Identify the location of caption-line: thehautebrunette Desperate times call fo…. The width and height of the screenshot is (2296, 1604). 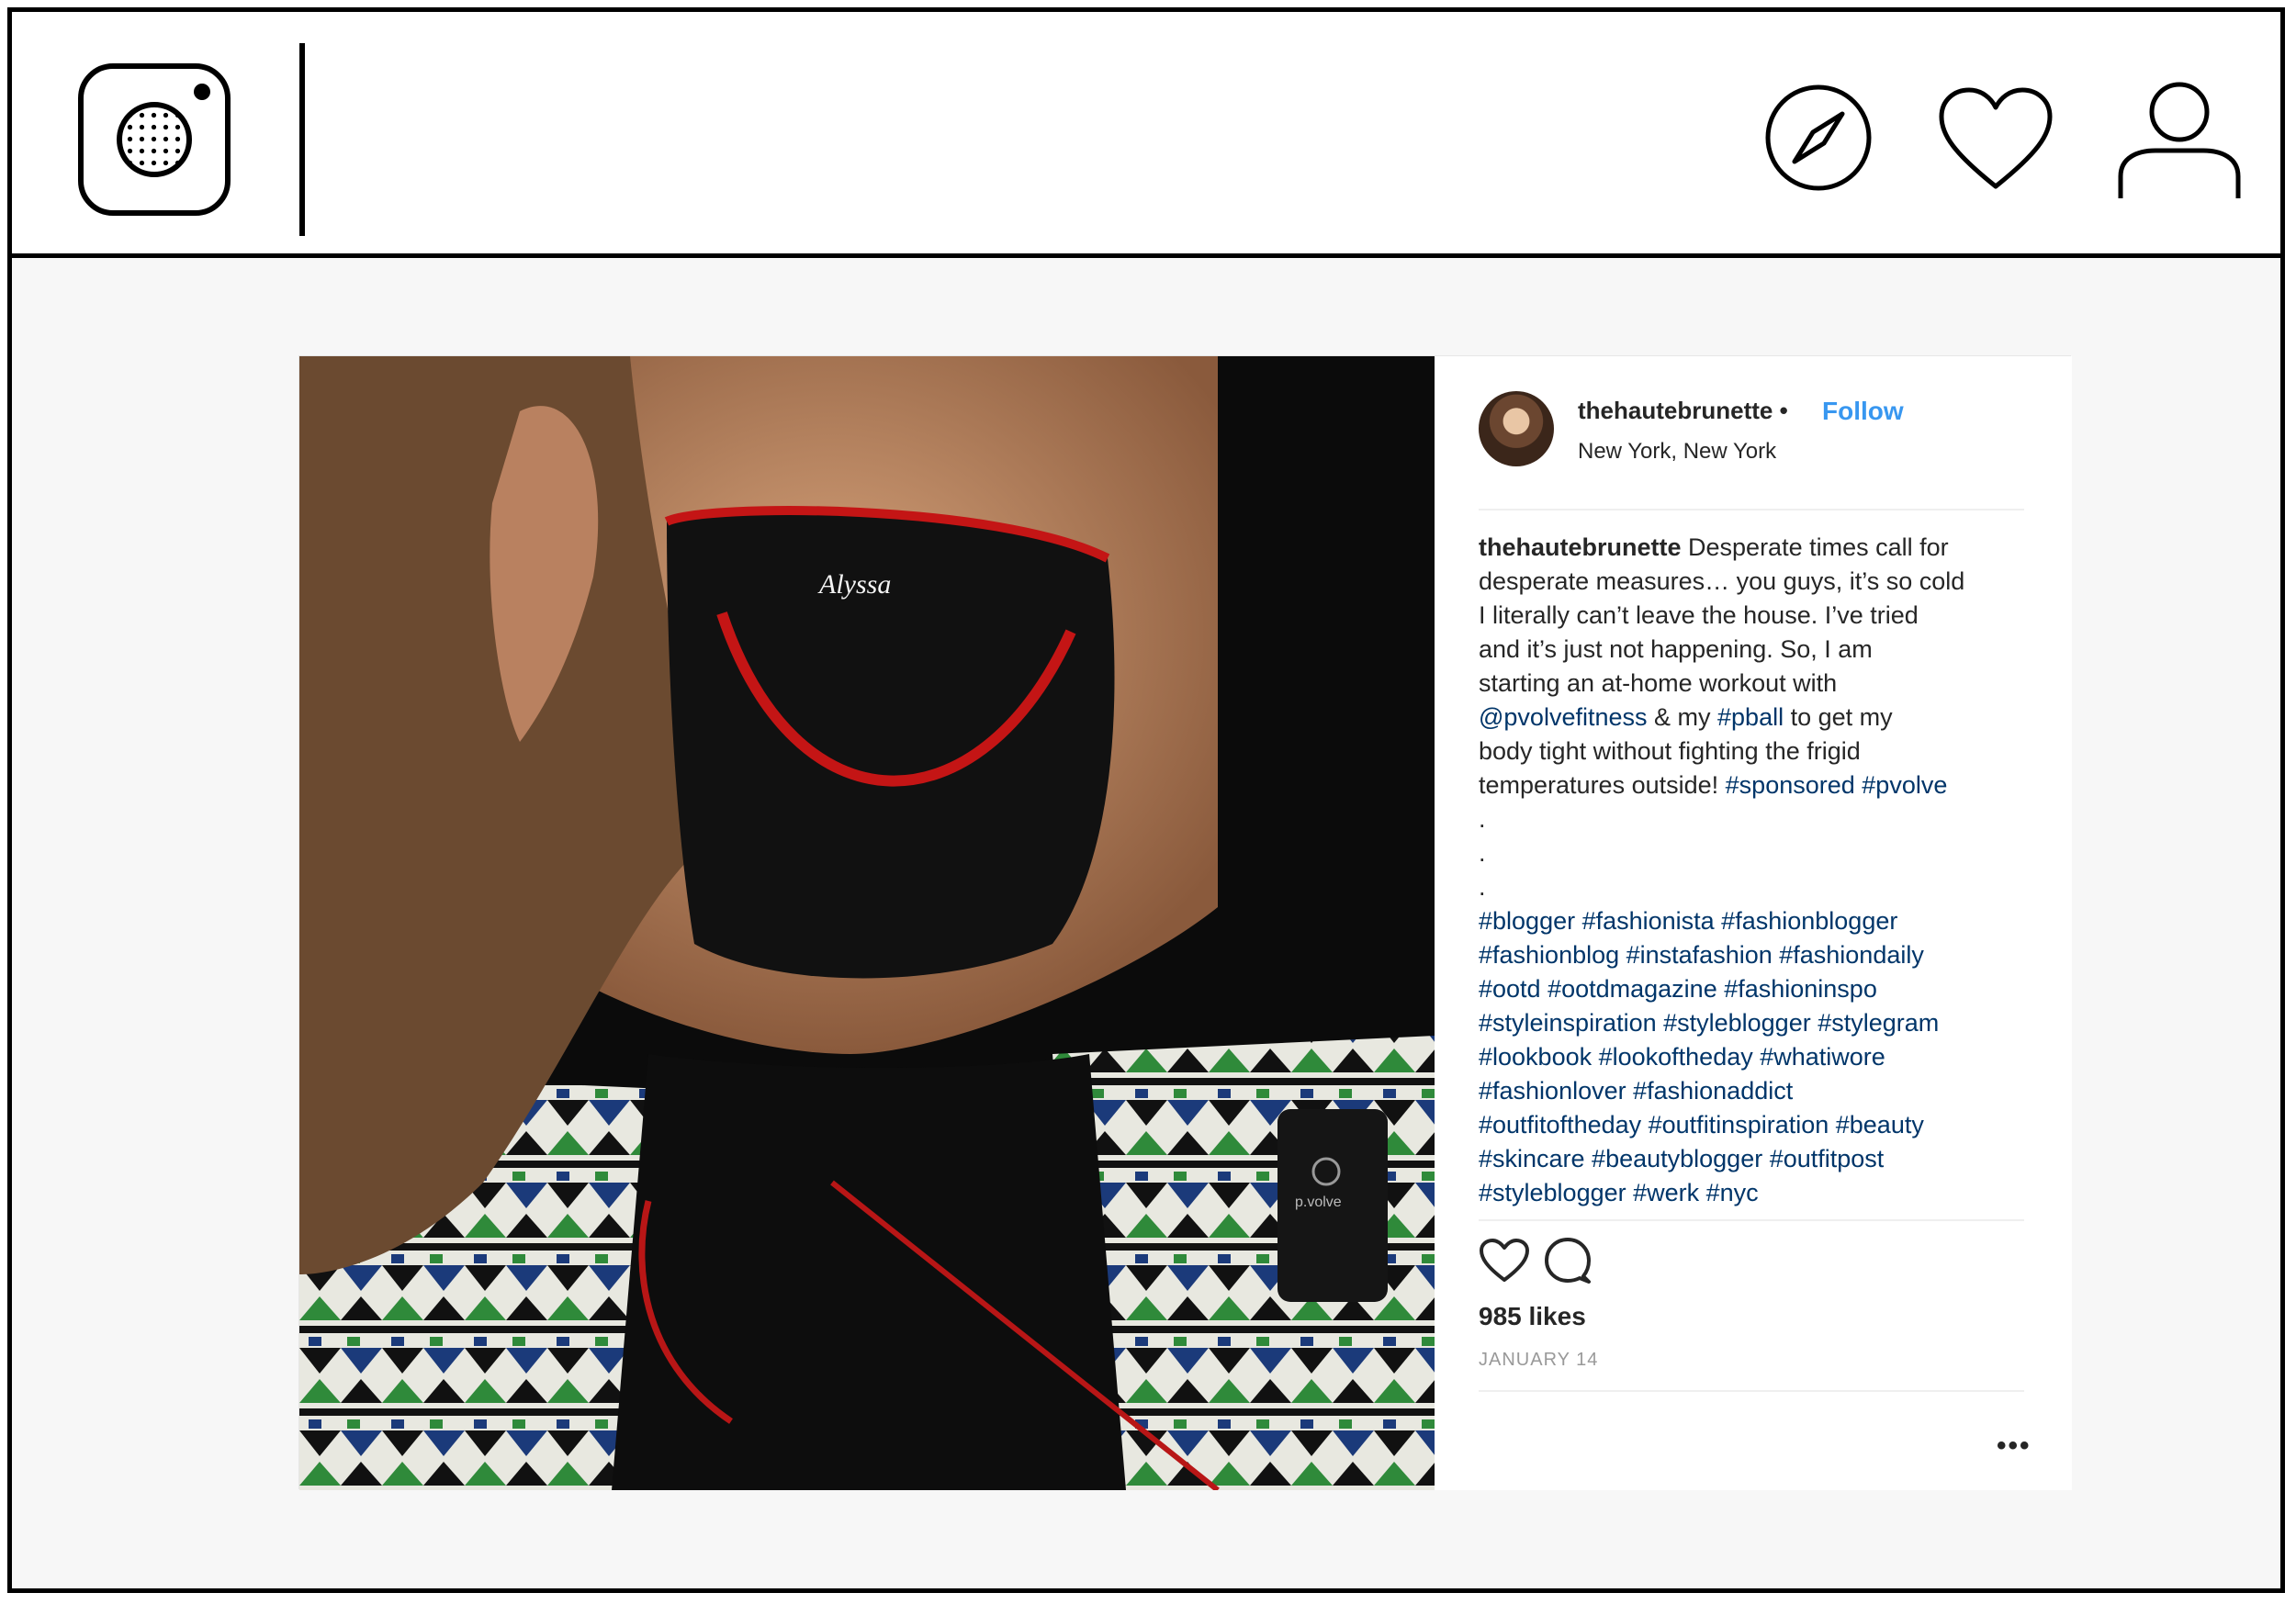
(1763, 548).